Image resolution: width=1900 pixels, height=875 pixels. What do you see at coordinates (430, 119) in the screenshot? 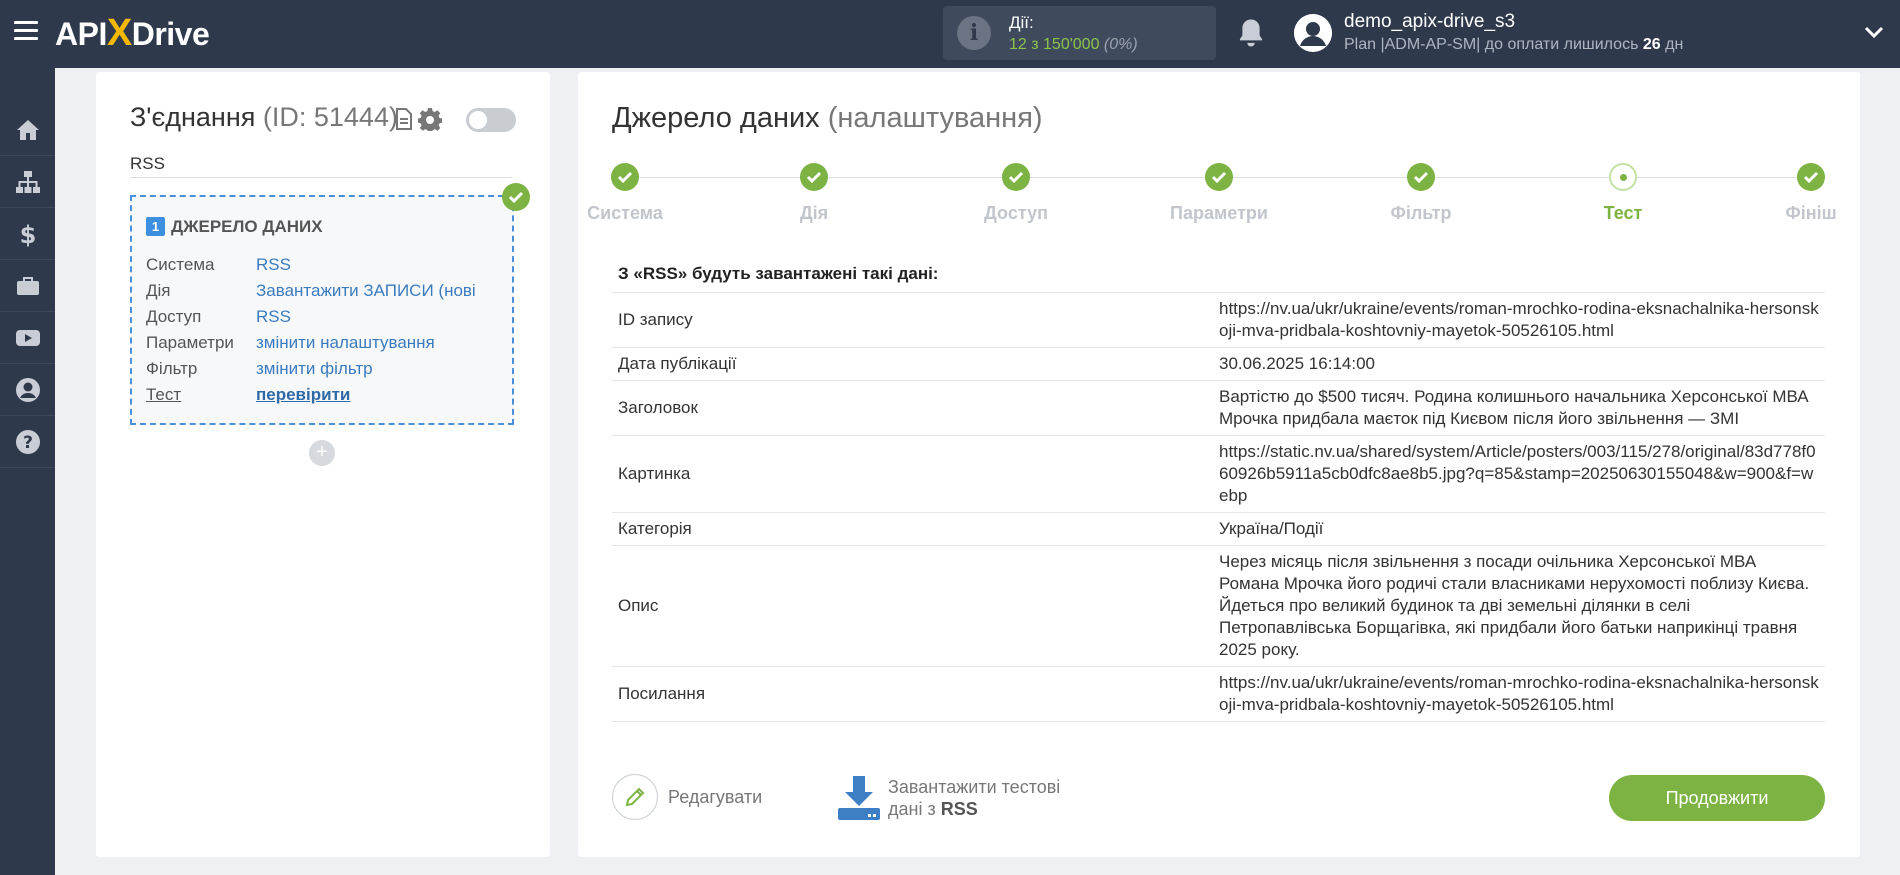
I see `gear-icon` at bounding box center [430, 119].